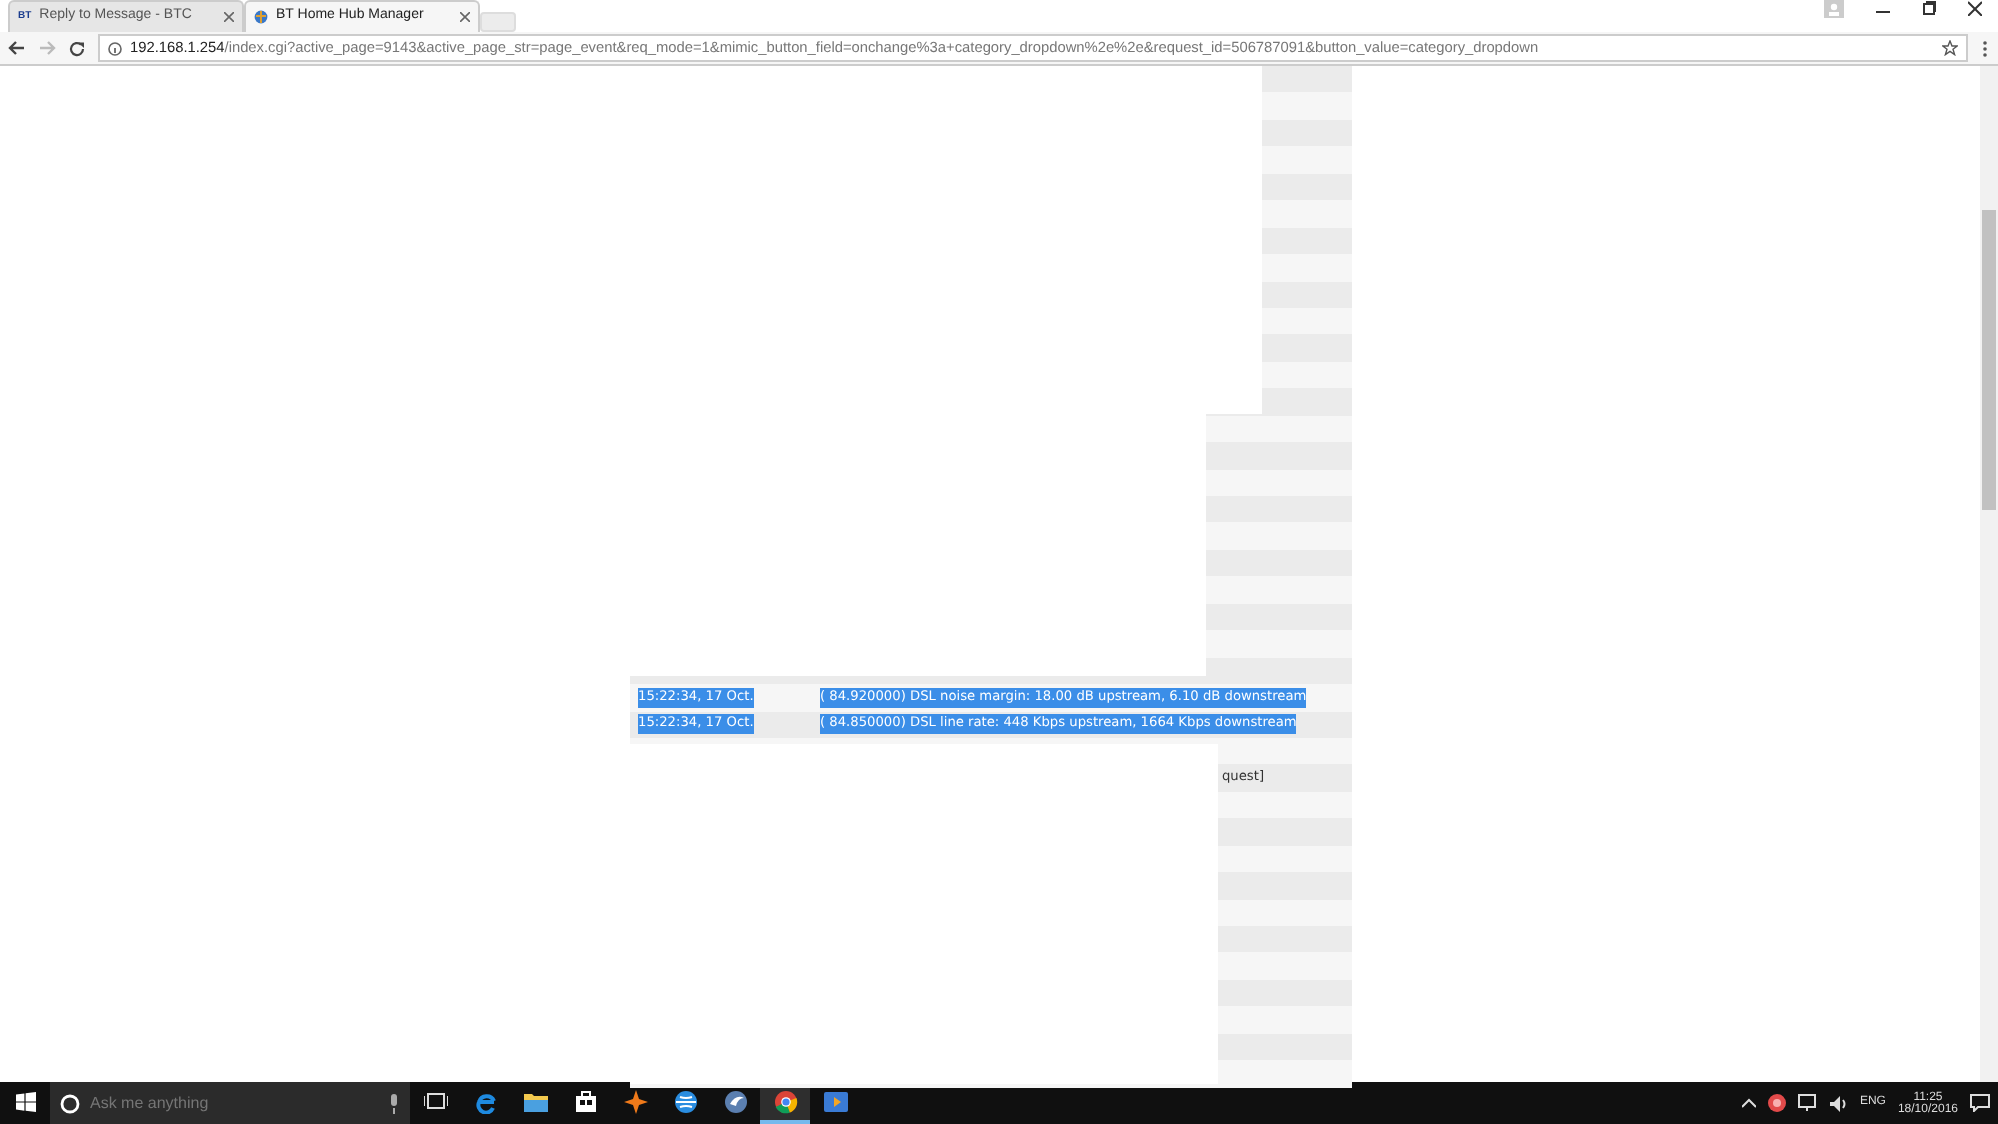 The width and height of the screenshot is (1998, 1124). I want to click on play-icon, so click(835, 1101).